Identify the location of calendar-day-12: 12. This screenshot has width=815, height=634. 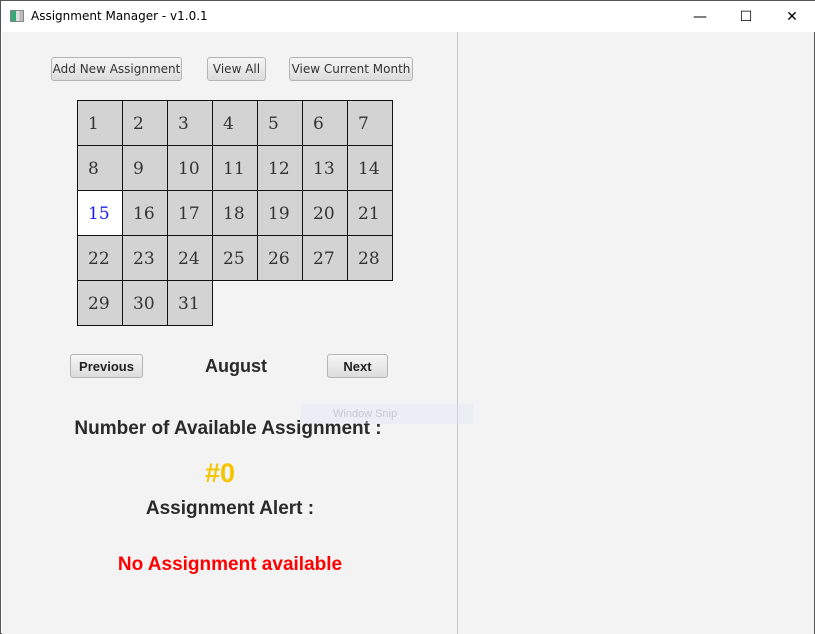
(280, 168).